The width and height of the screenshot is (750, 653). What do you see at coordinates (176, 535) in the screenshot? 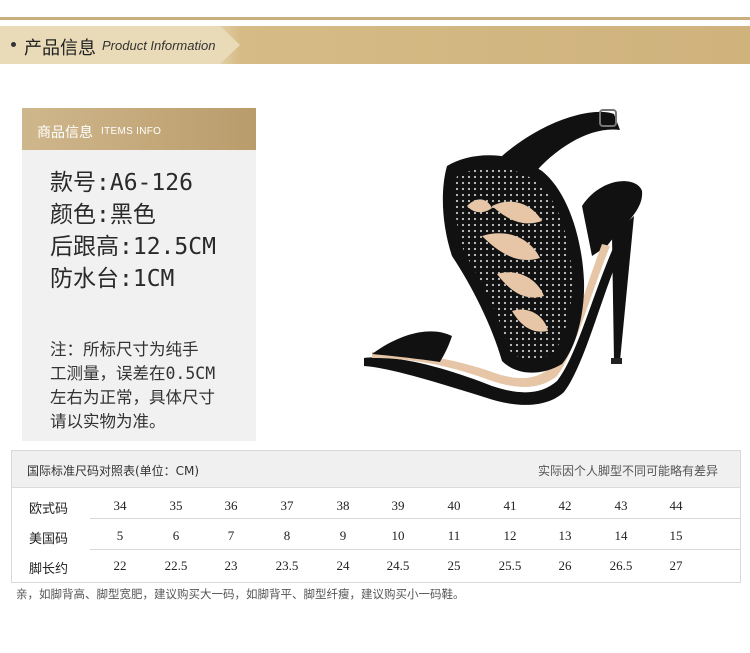
I see `table-cell: 6` at bounding box center [176, 535].